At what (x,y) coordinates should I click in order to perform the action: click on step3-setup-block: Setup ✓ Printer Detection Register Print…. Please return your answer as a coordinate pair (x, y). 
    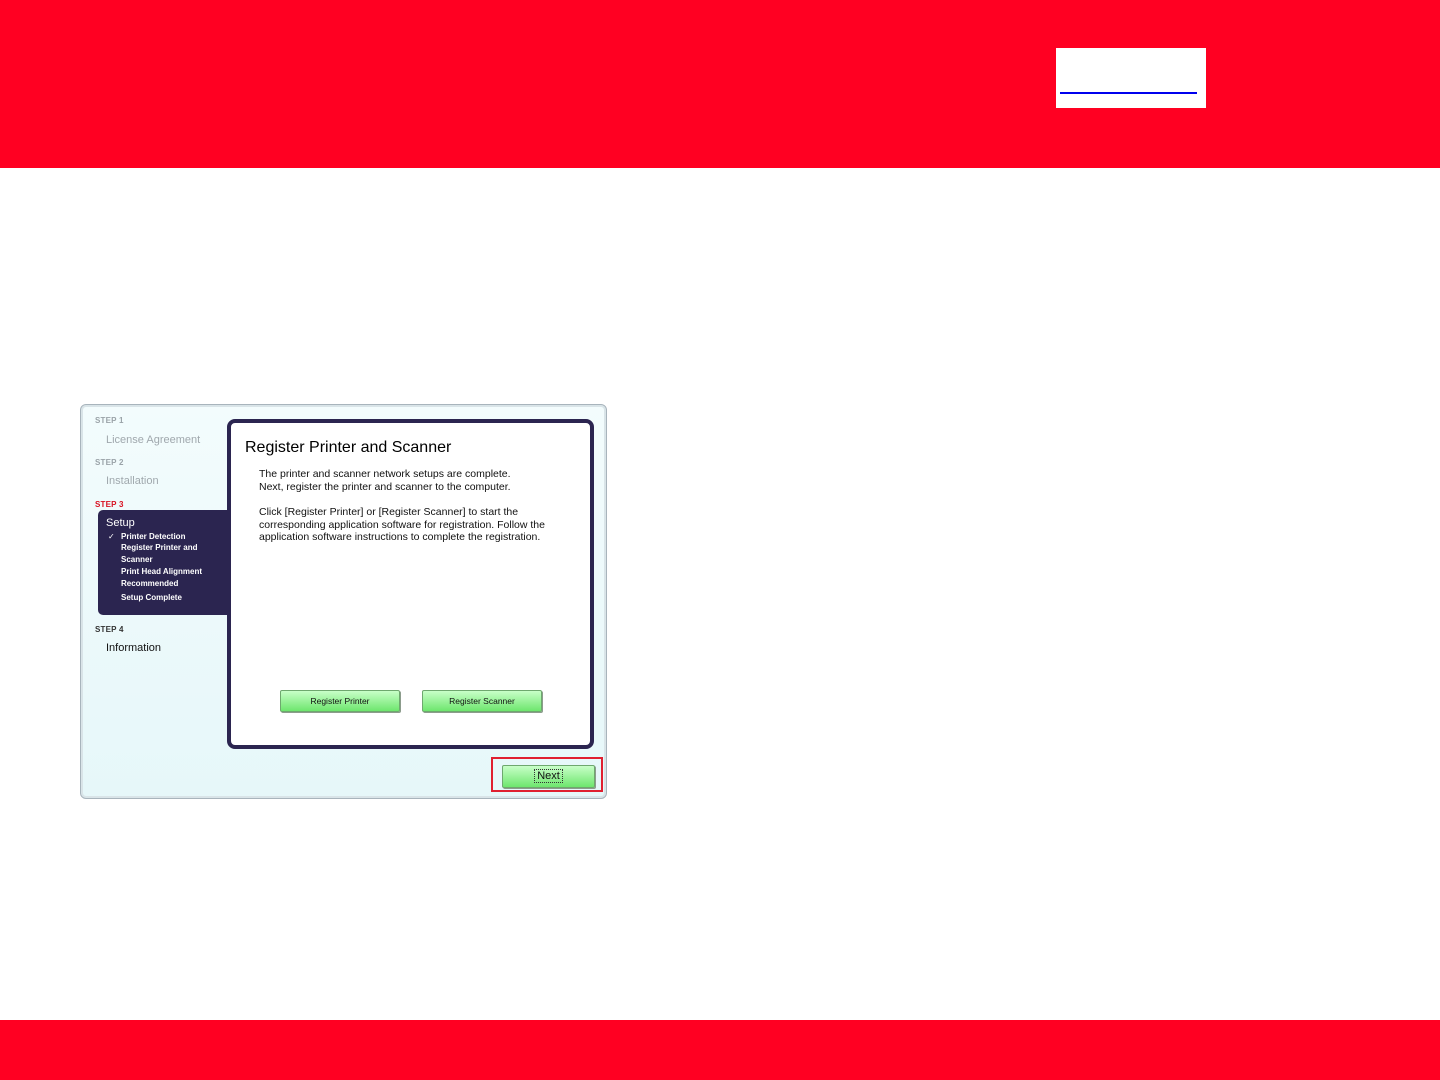
    Looking at the image, I should click on (163, 562).